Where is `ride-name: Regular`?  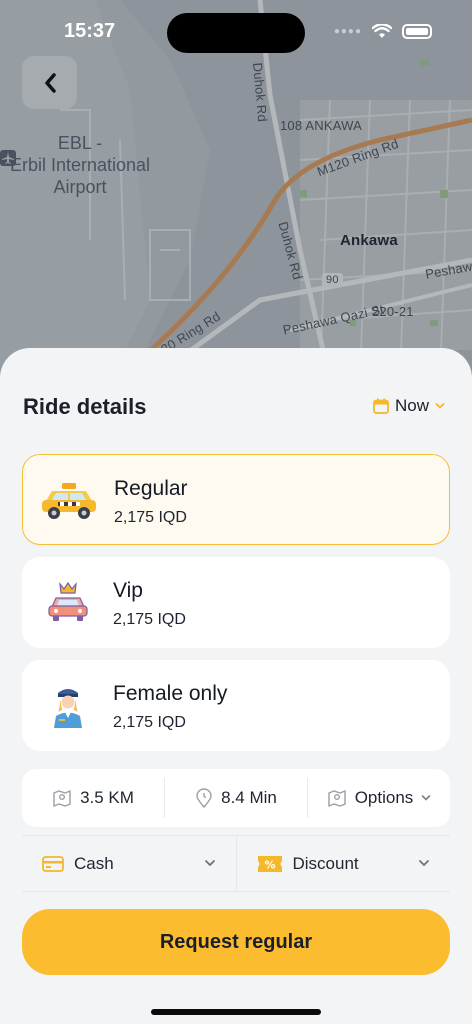
ride-name: Regular is located at coordinates (151, 488).